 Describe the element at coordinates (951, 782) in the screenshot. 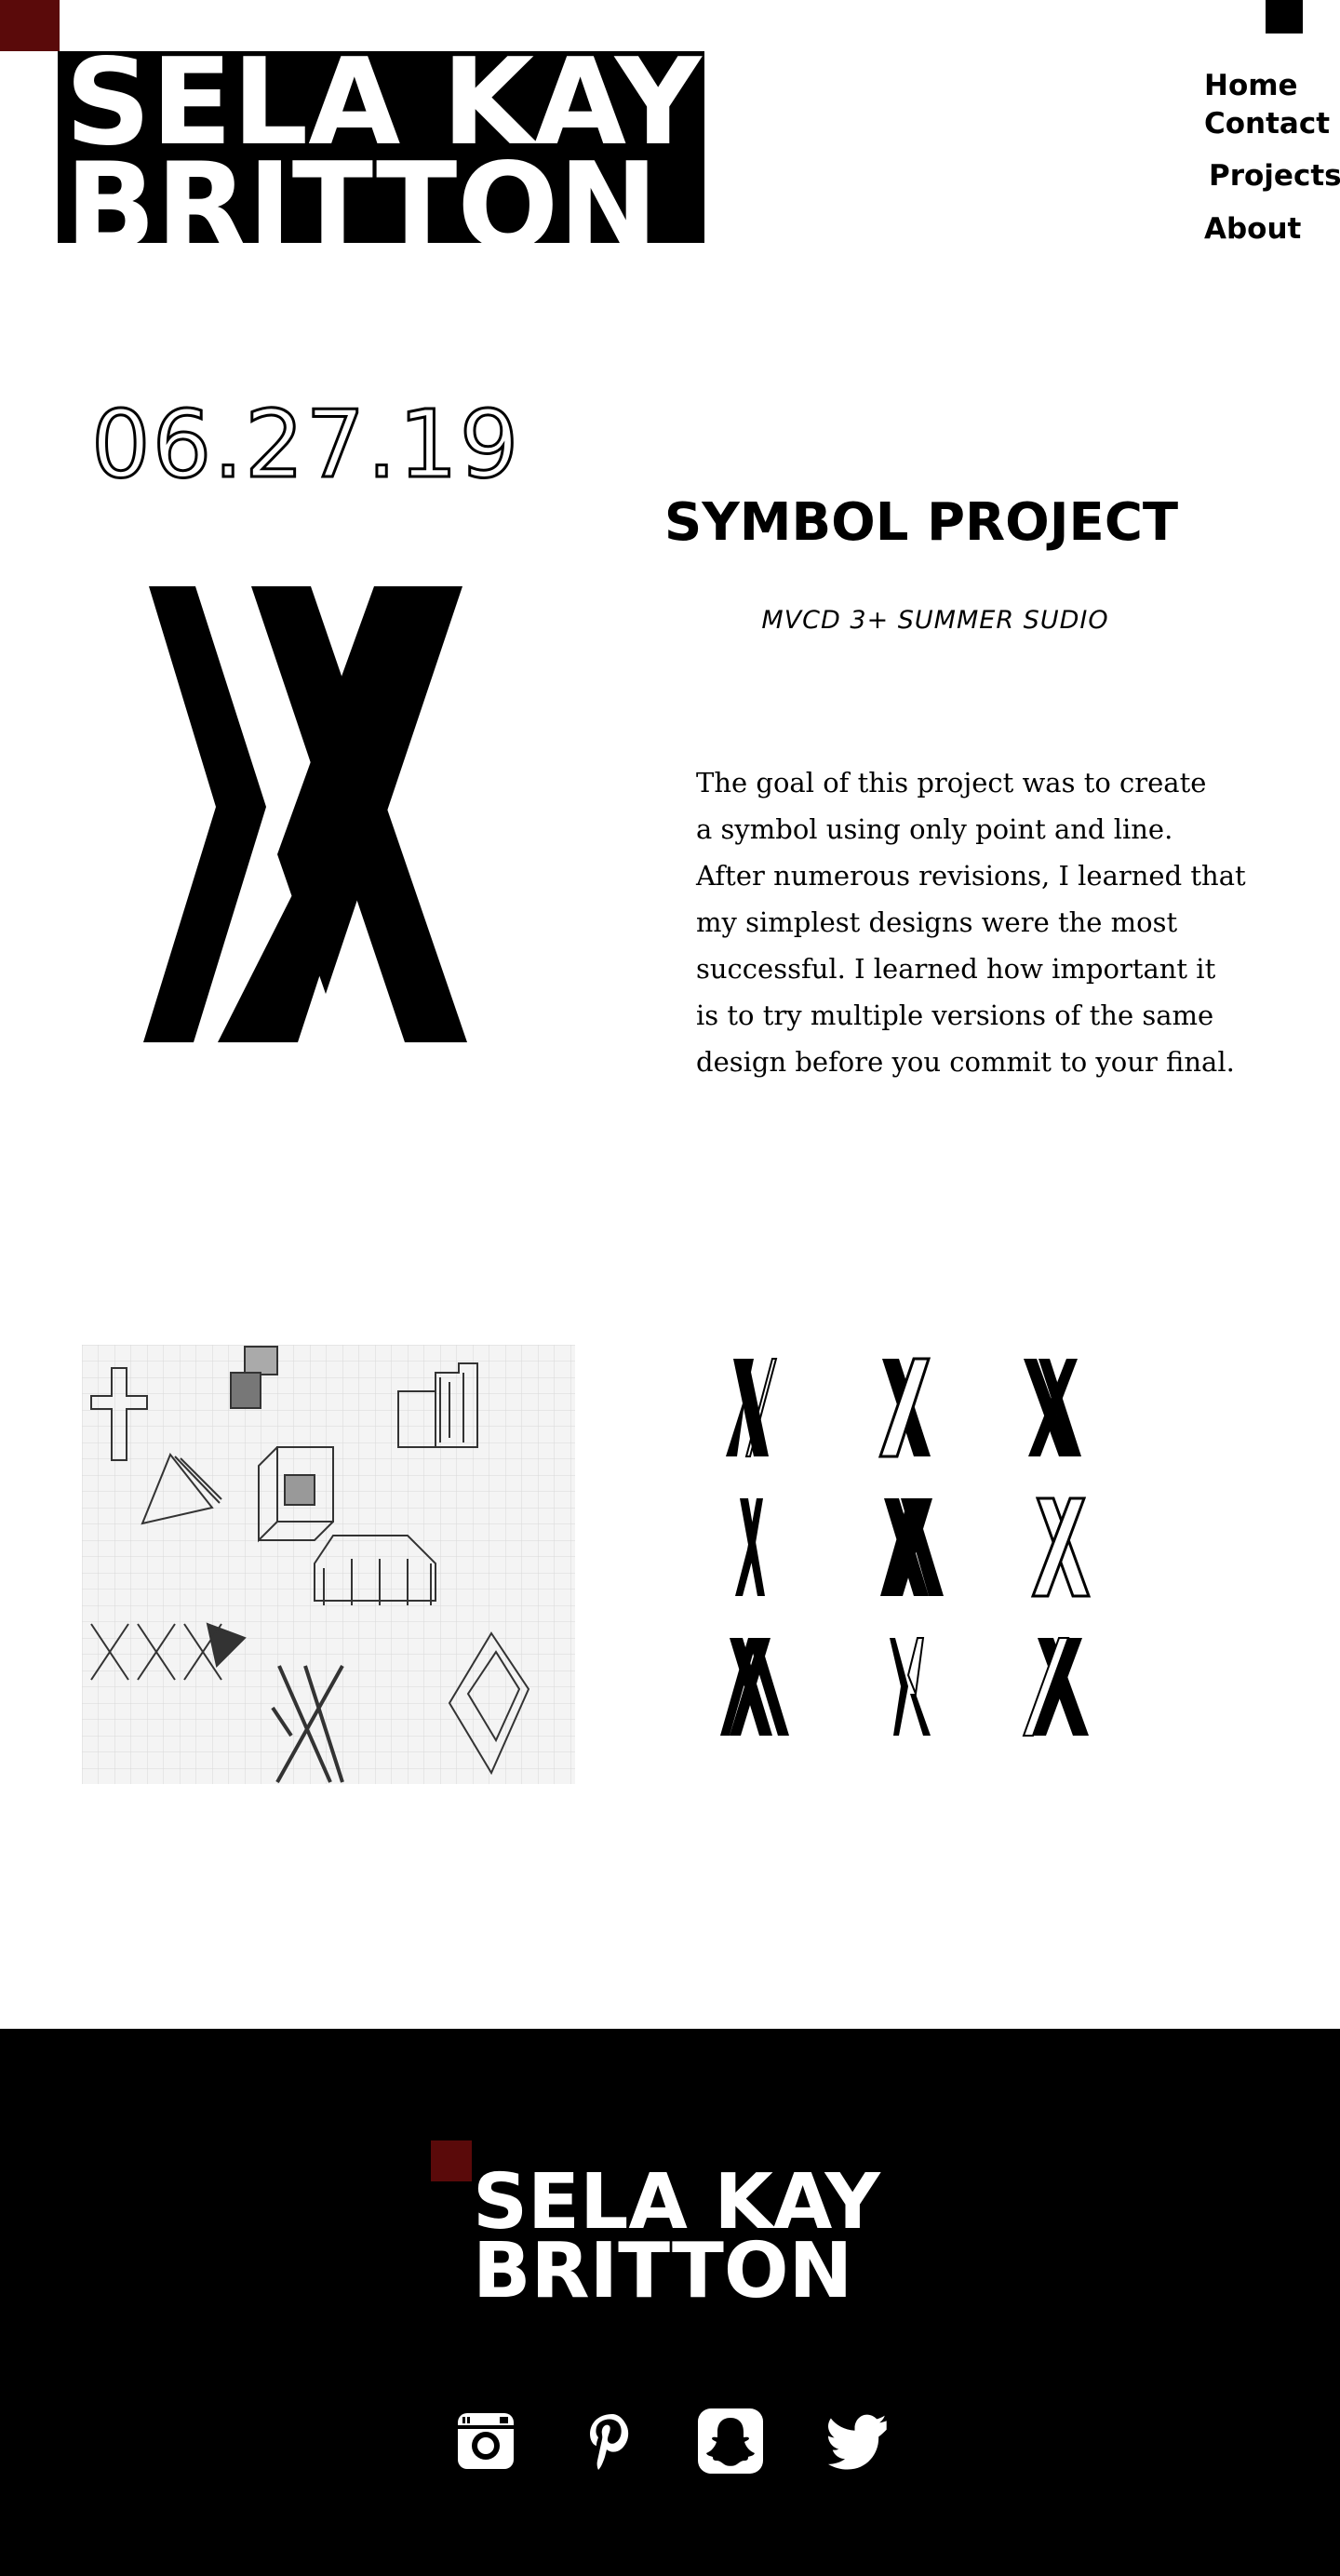

I see `description-line: The goal of this project was to create` at that location.